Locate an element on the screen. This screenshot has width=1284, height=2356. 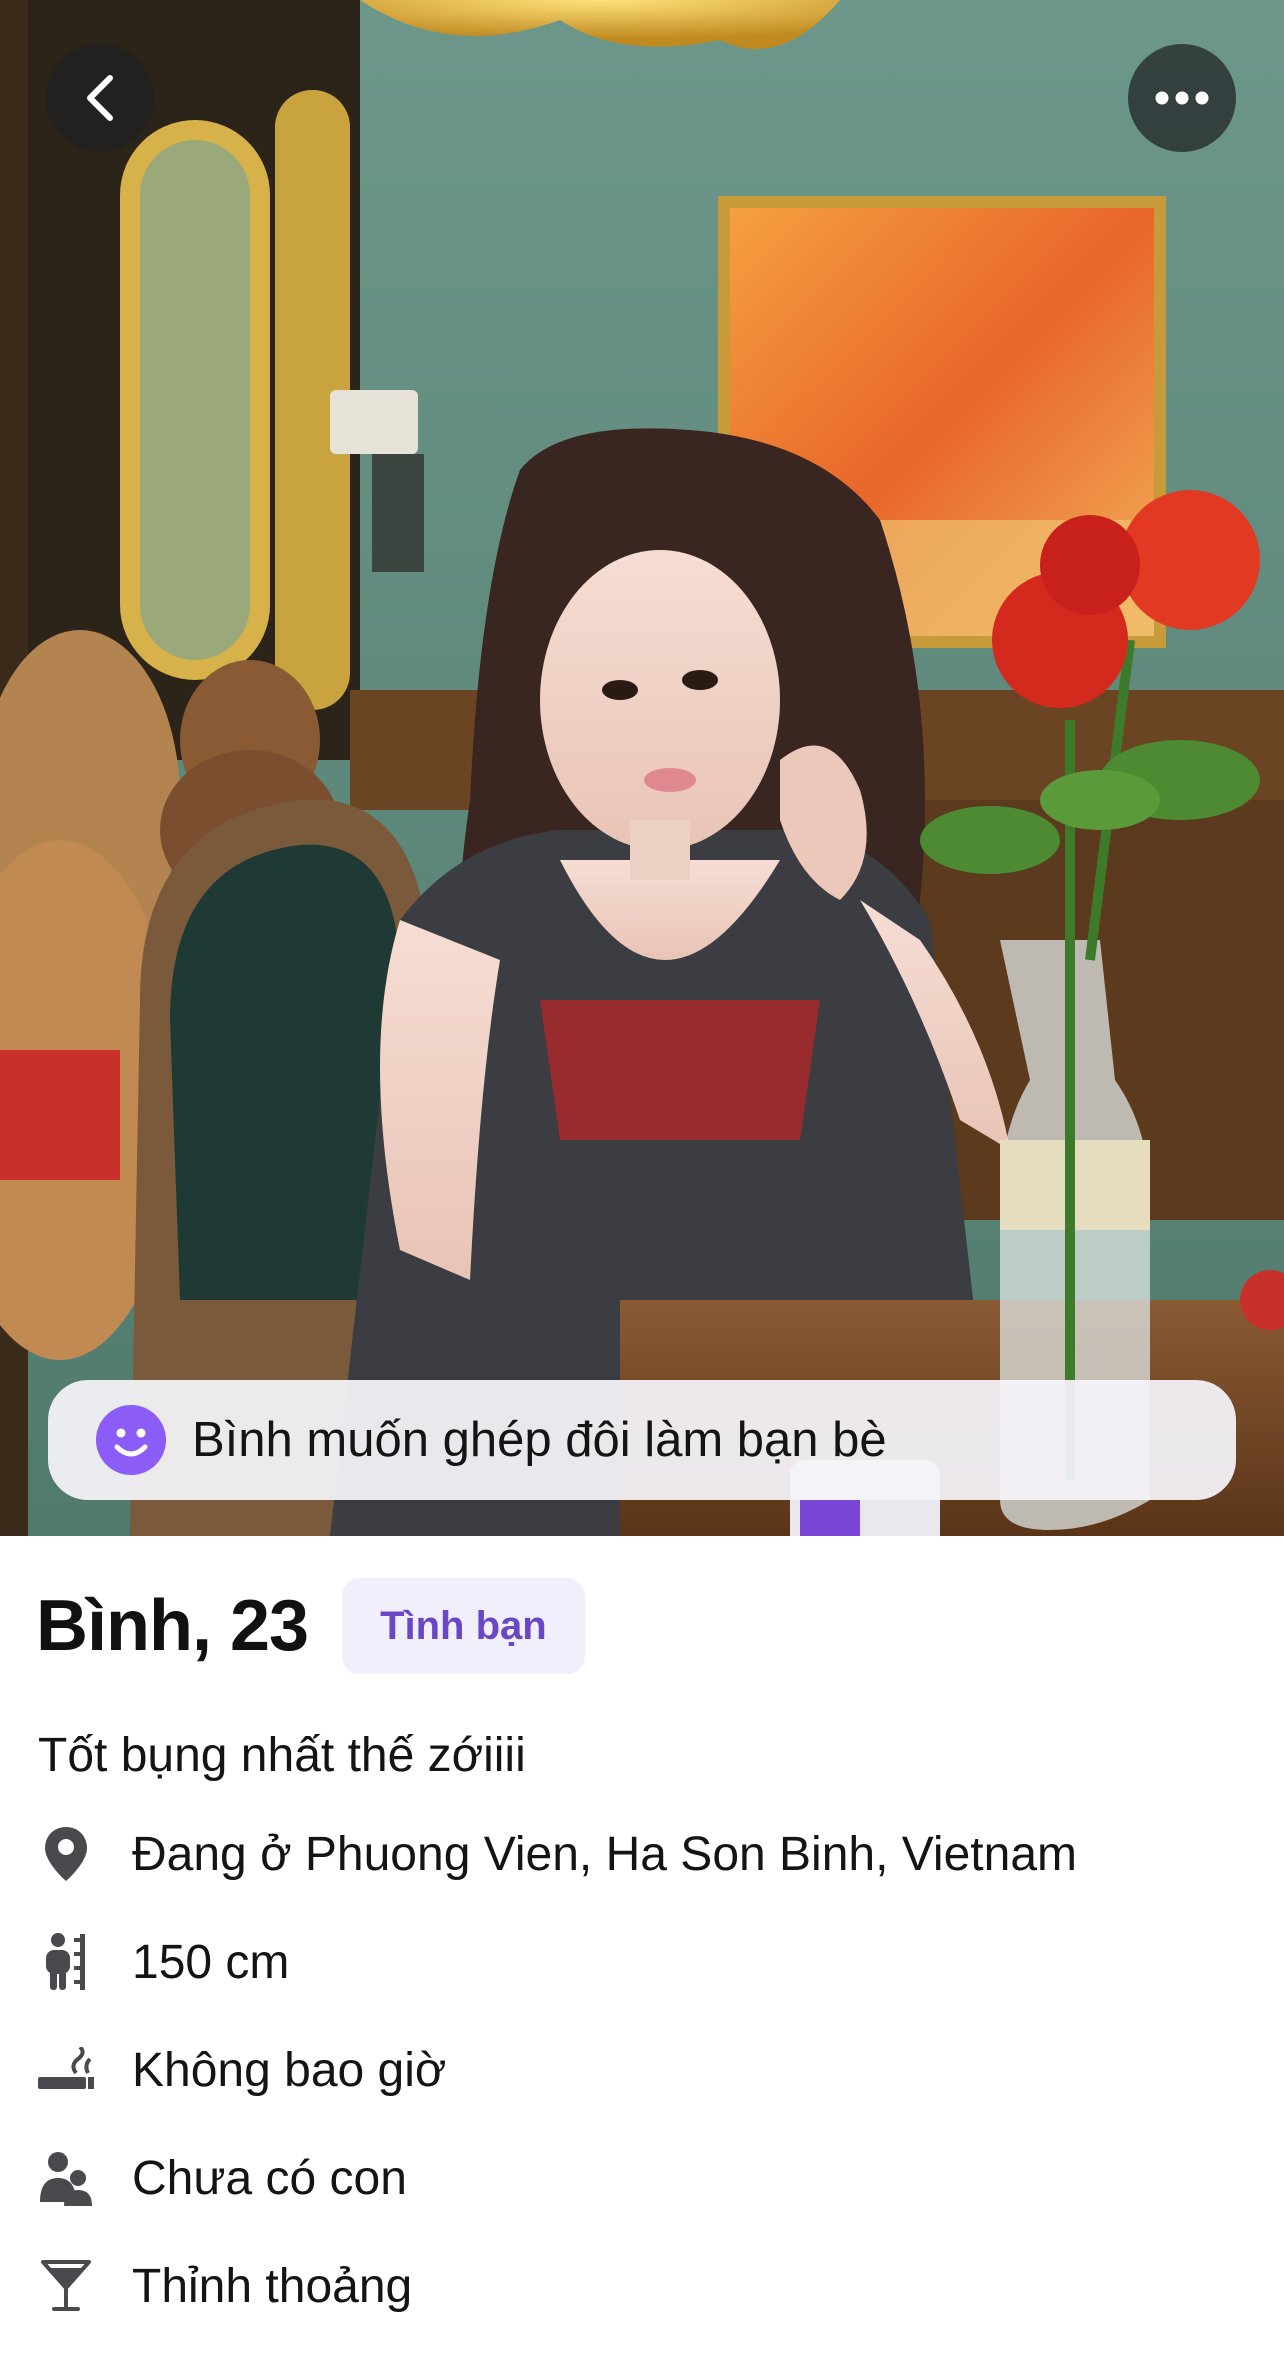
ellipsis-horizontal-icon is located at coordinates (1182, 98).